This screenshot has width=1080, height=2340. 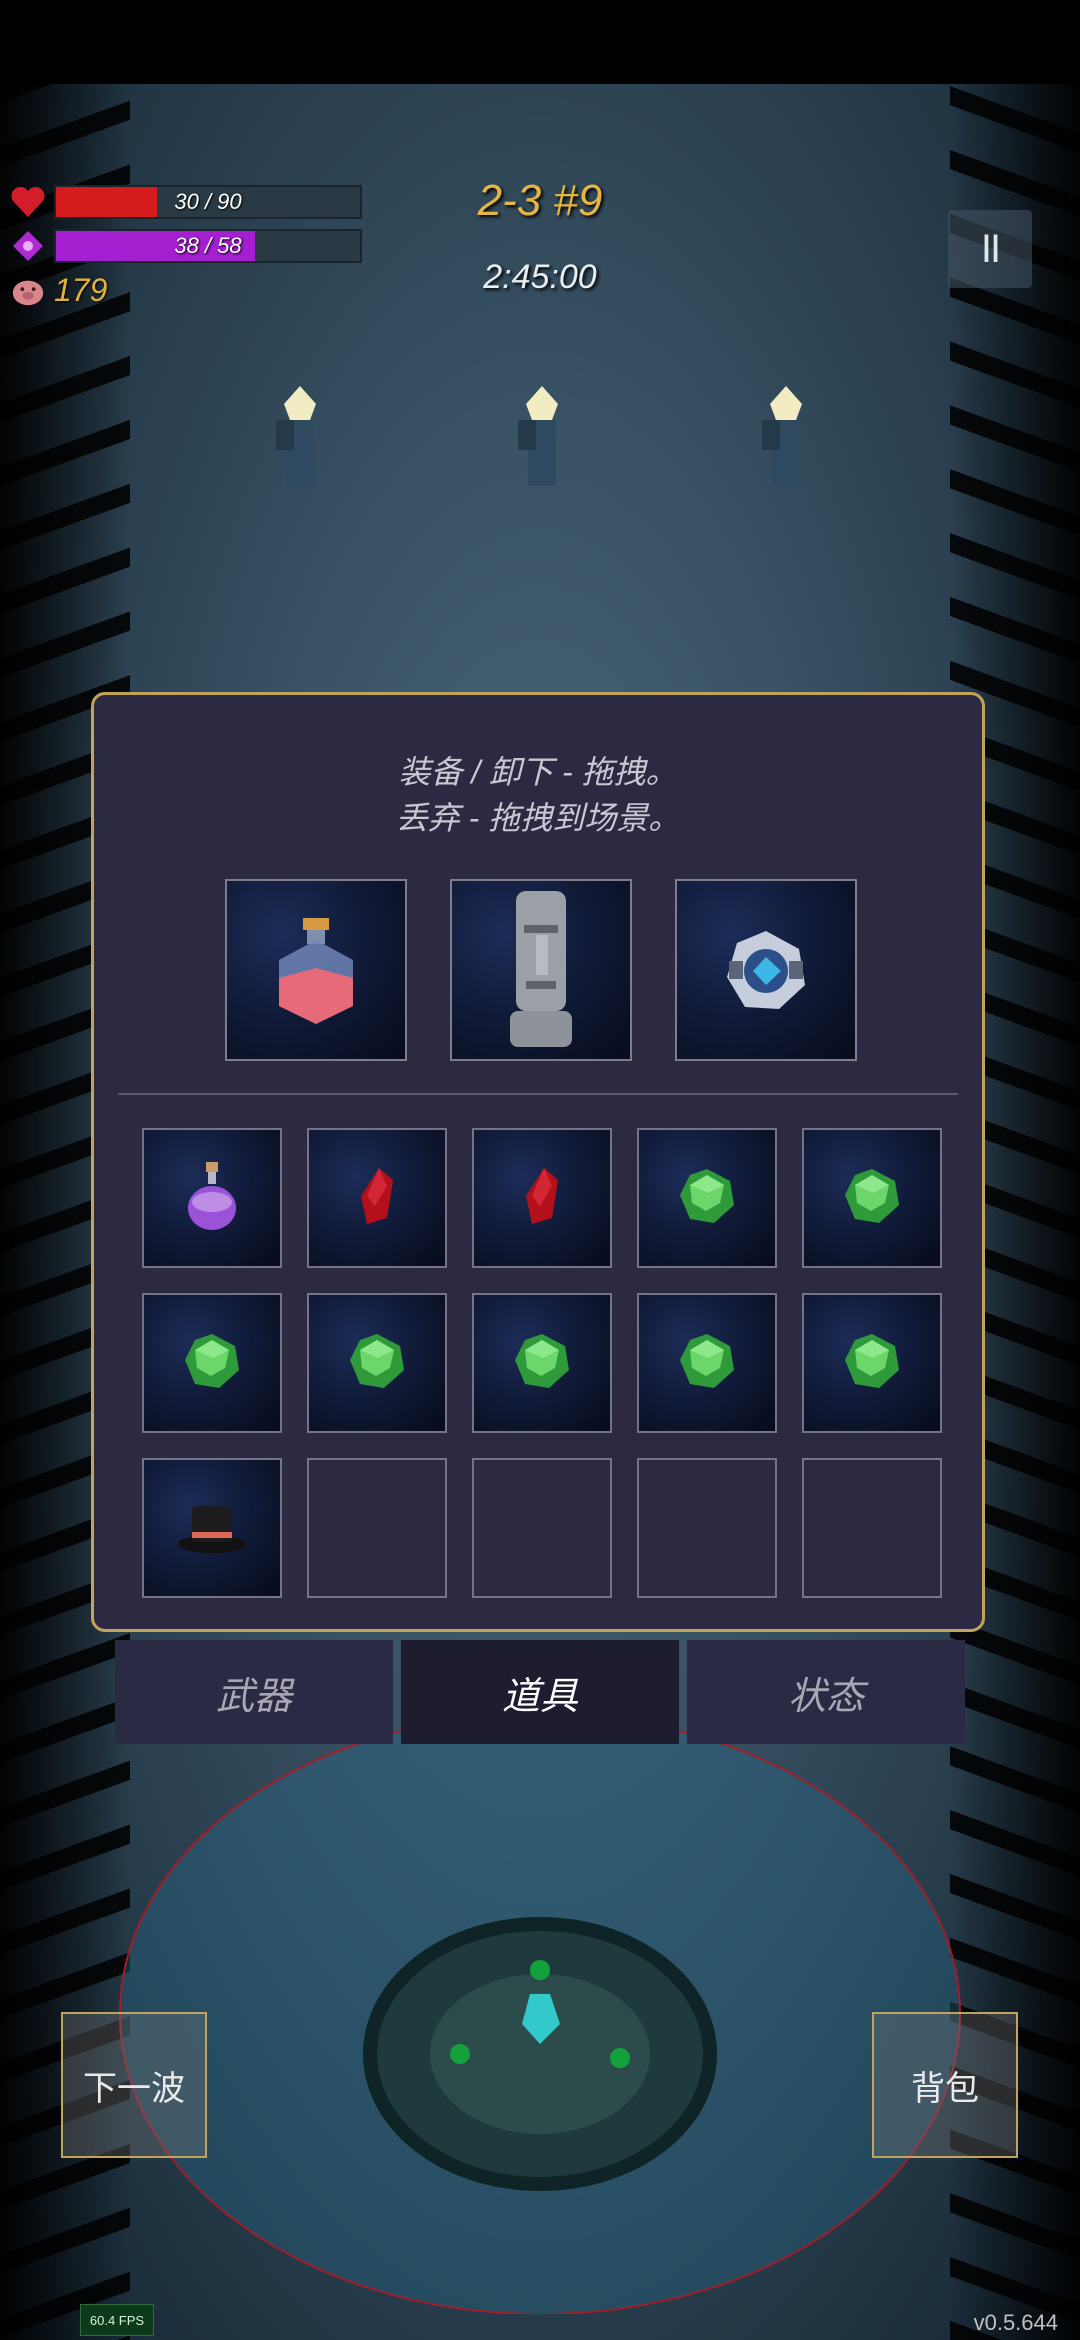 I want to click on blue-orb-gear-icon, so click(x=766, y=970).